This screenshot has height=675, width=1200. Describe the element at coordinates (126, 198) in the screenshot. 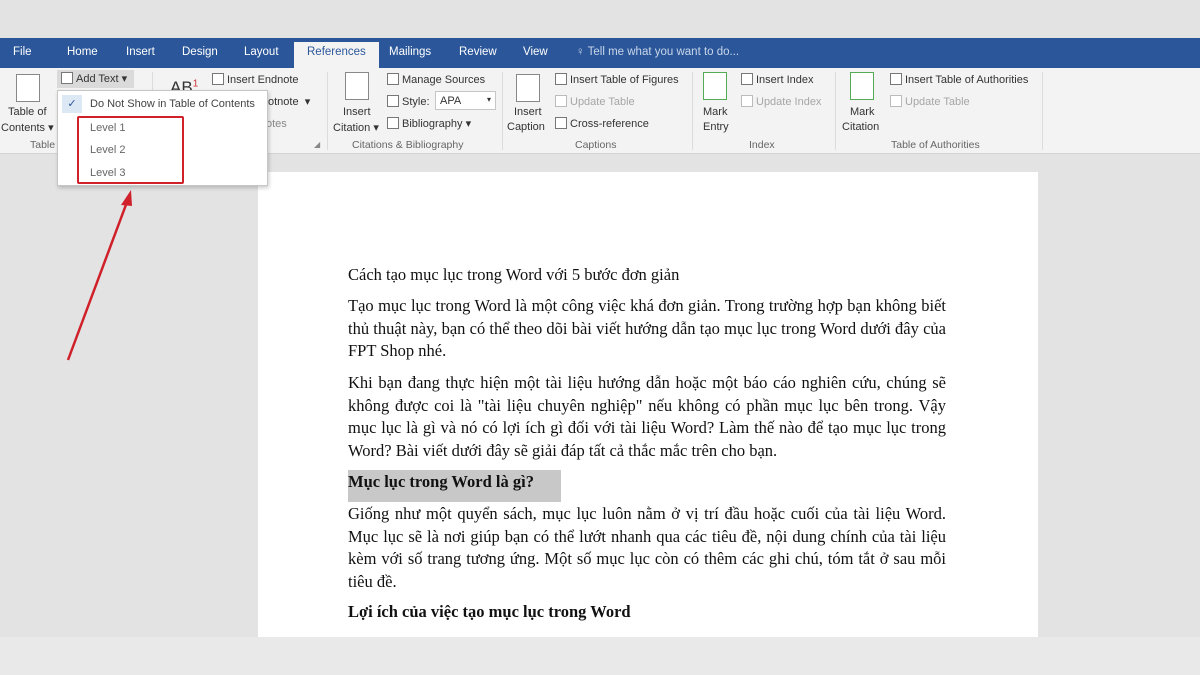

I see `arrow-head-icon` at that location.